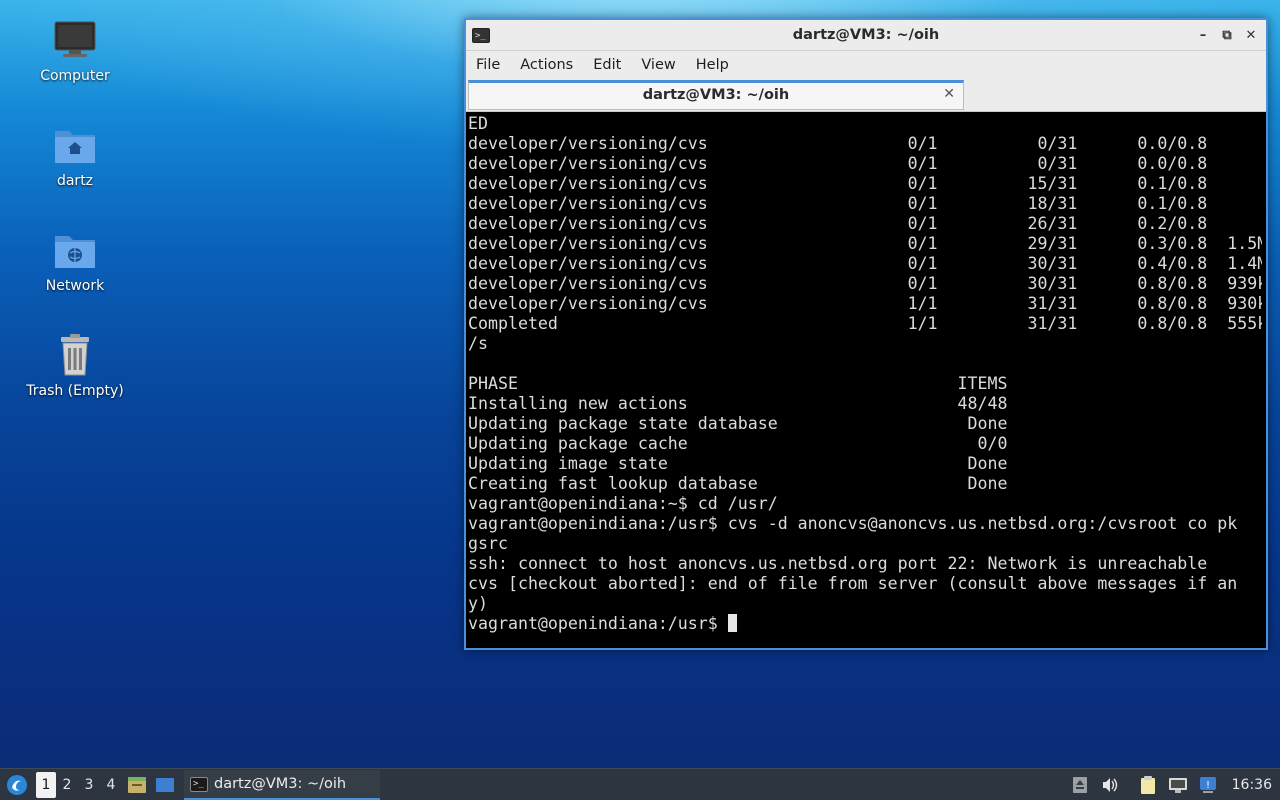 The width and height of the screenshot is (1280, 800). I want to click on terminal-app-icon: >_, so click(481, 35).